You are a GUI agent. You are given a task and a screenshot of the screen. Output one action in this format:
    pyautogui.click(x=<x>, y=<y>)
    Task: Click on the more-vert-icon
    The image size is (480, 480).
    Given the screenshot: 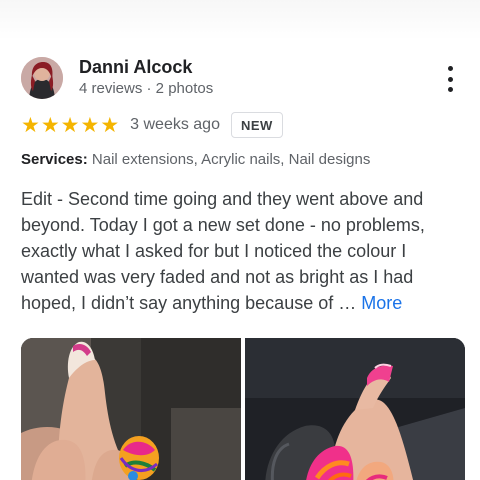 What is the action you would take?
    pyautogui.click(x=450, y=79)
    